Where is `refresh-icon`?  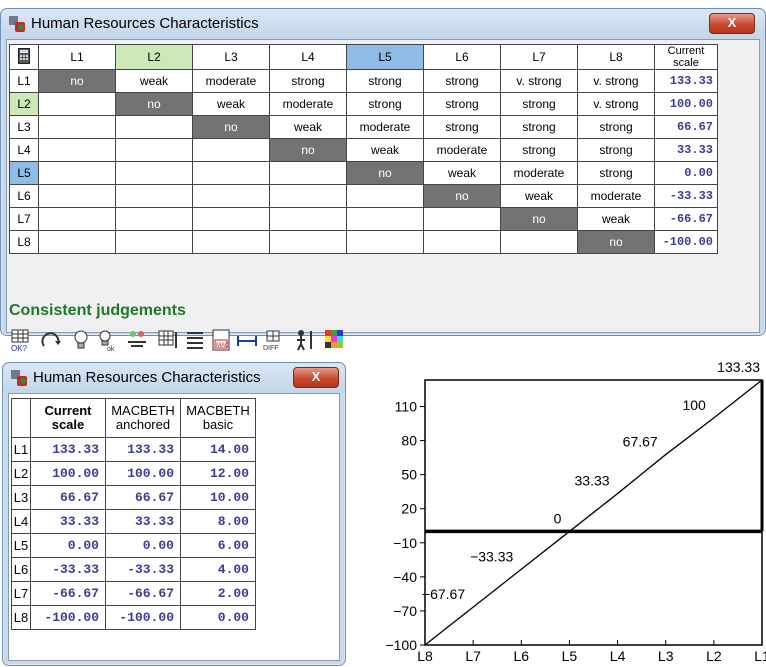 refresh-icon is located at coordinates (51, 340).